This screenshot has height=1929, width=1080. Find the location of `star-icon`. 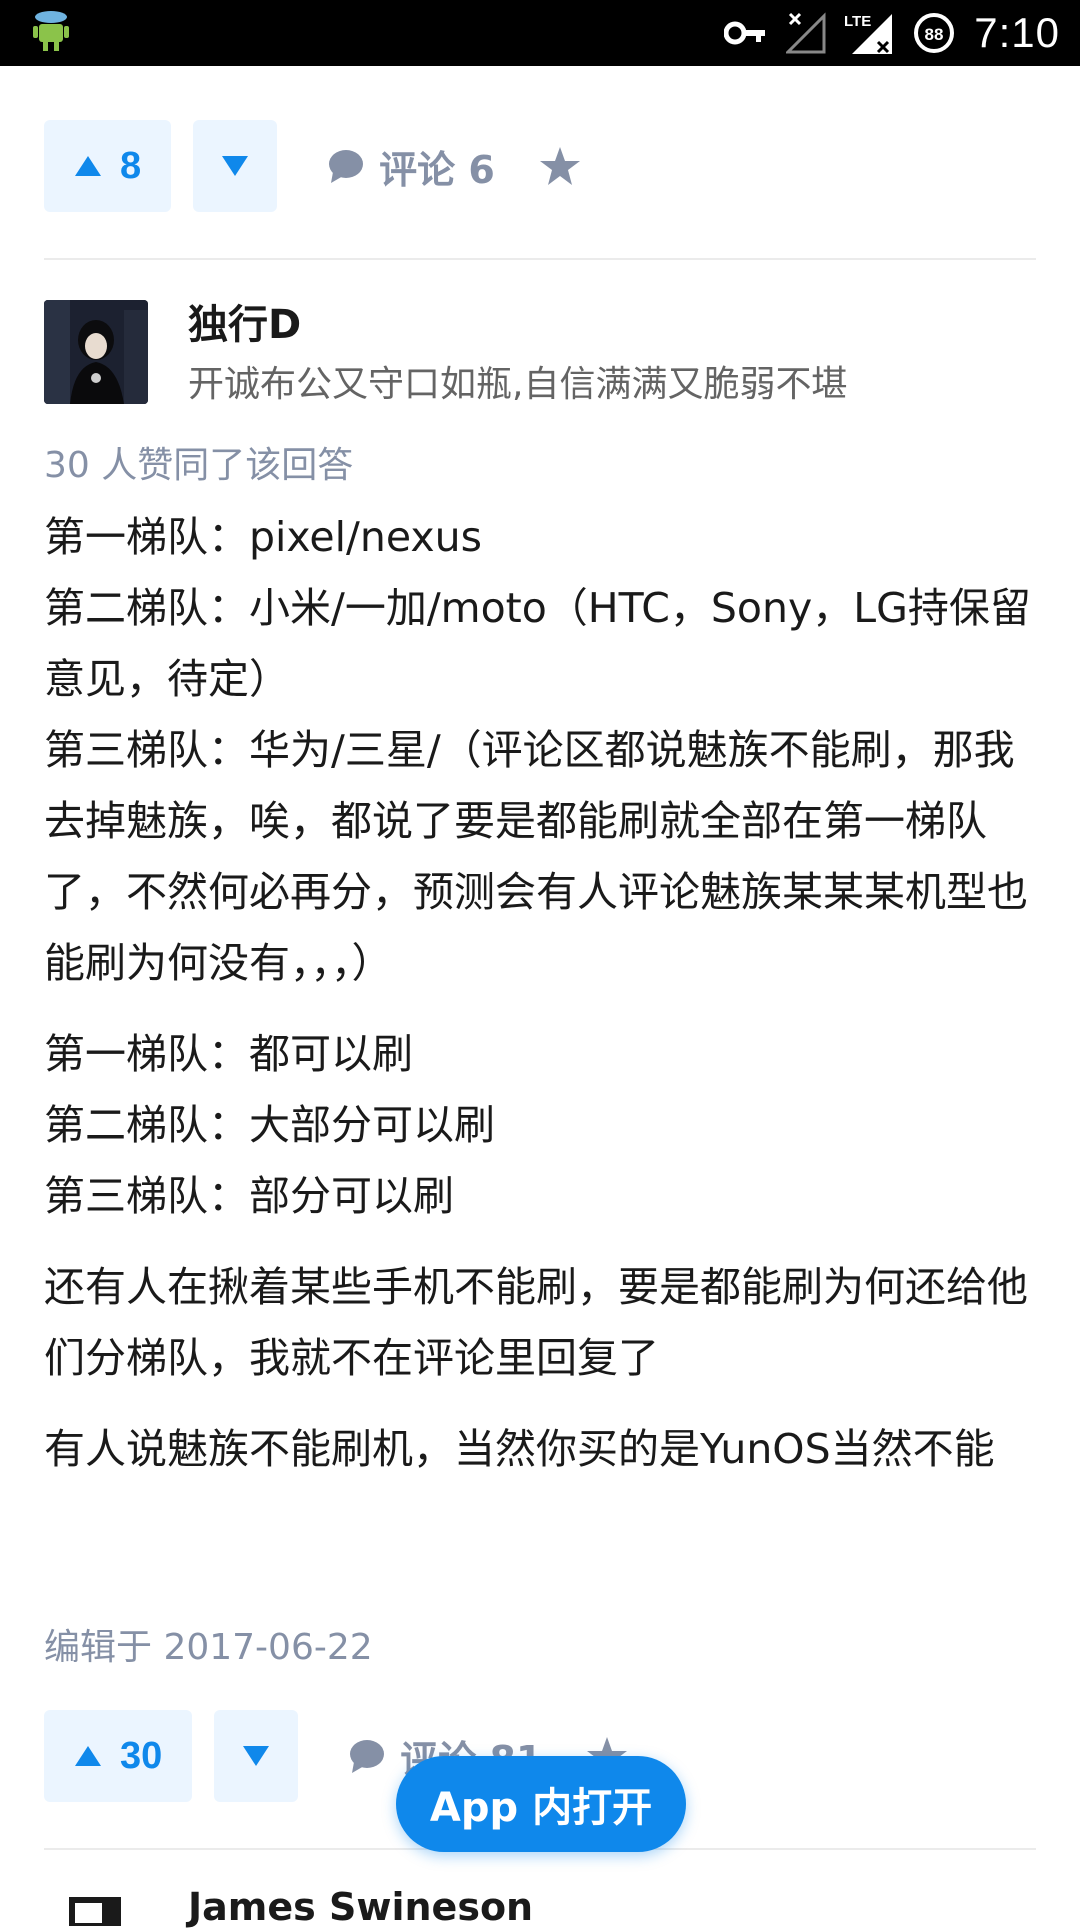

star-icon is located at coordinates (559, 166).